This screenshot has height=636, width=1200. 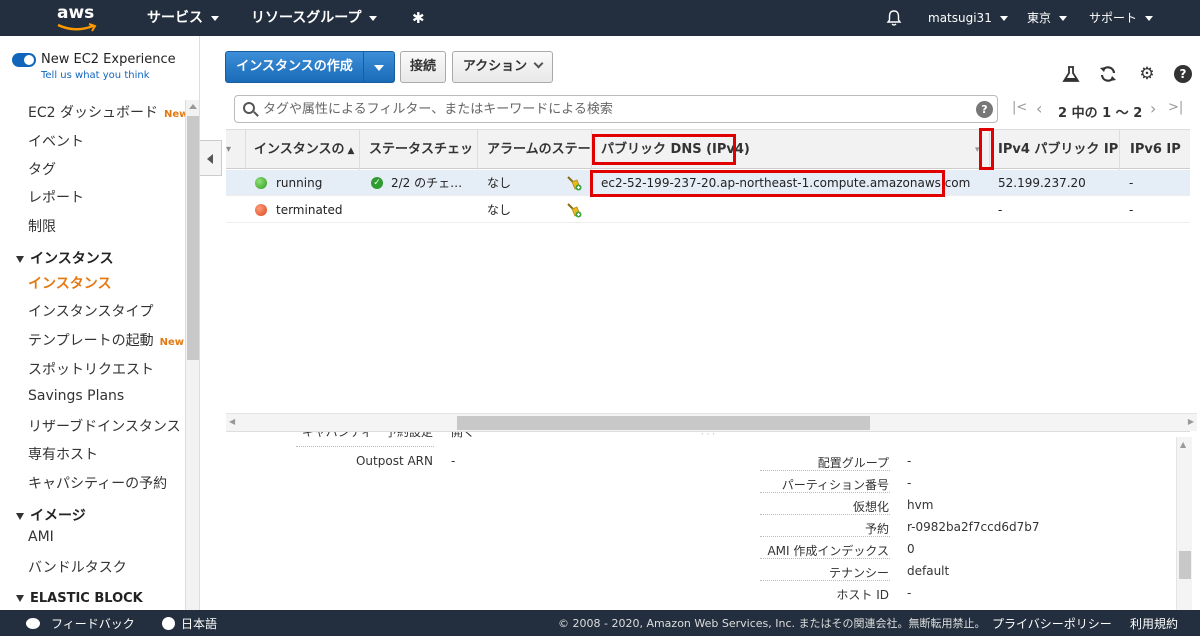 I want to click on region-menu: 東京, so click(x=1047, y=18).